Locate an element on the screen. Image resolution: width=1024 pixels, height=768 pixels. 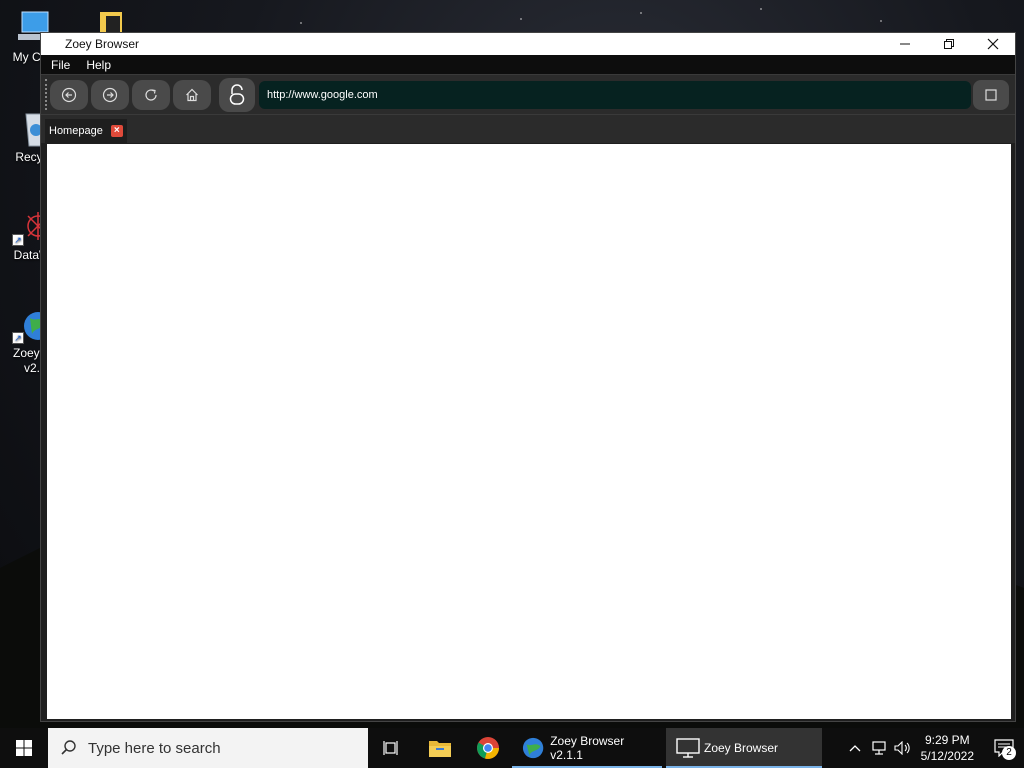
windows-logo-icon is located at coordinates (24, 748).